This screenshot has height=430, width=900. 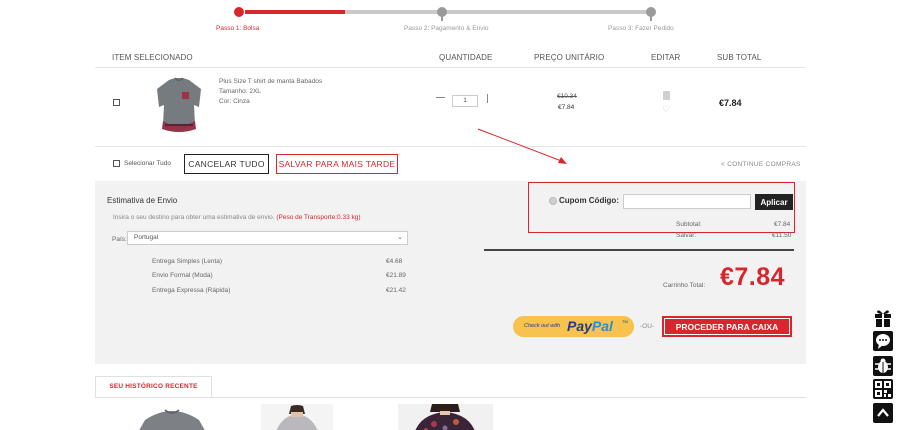 What do you see at coordinates (542, 326) in the screenshot?
I see `paypal-small-text: Check out with` at bounding box center [542, 326].